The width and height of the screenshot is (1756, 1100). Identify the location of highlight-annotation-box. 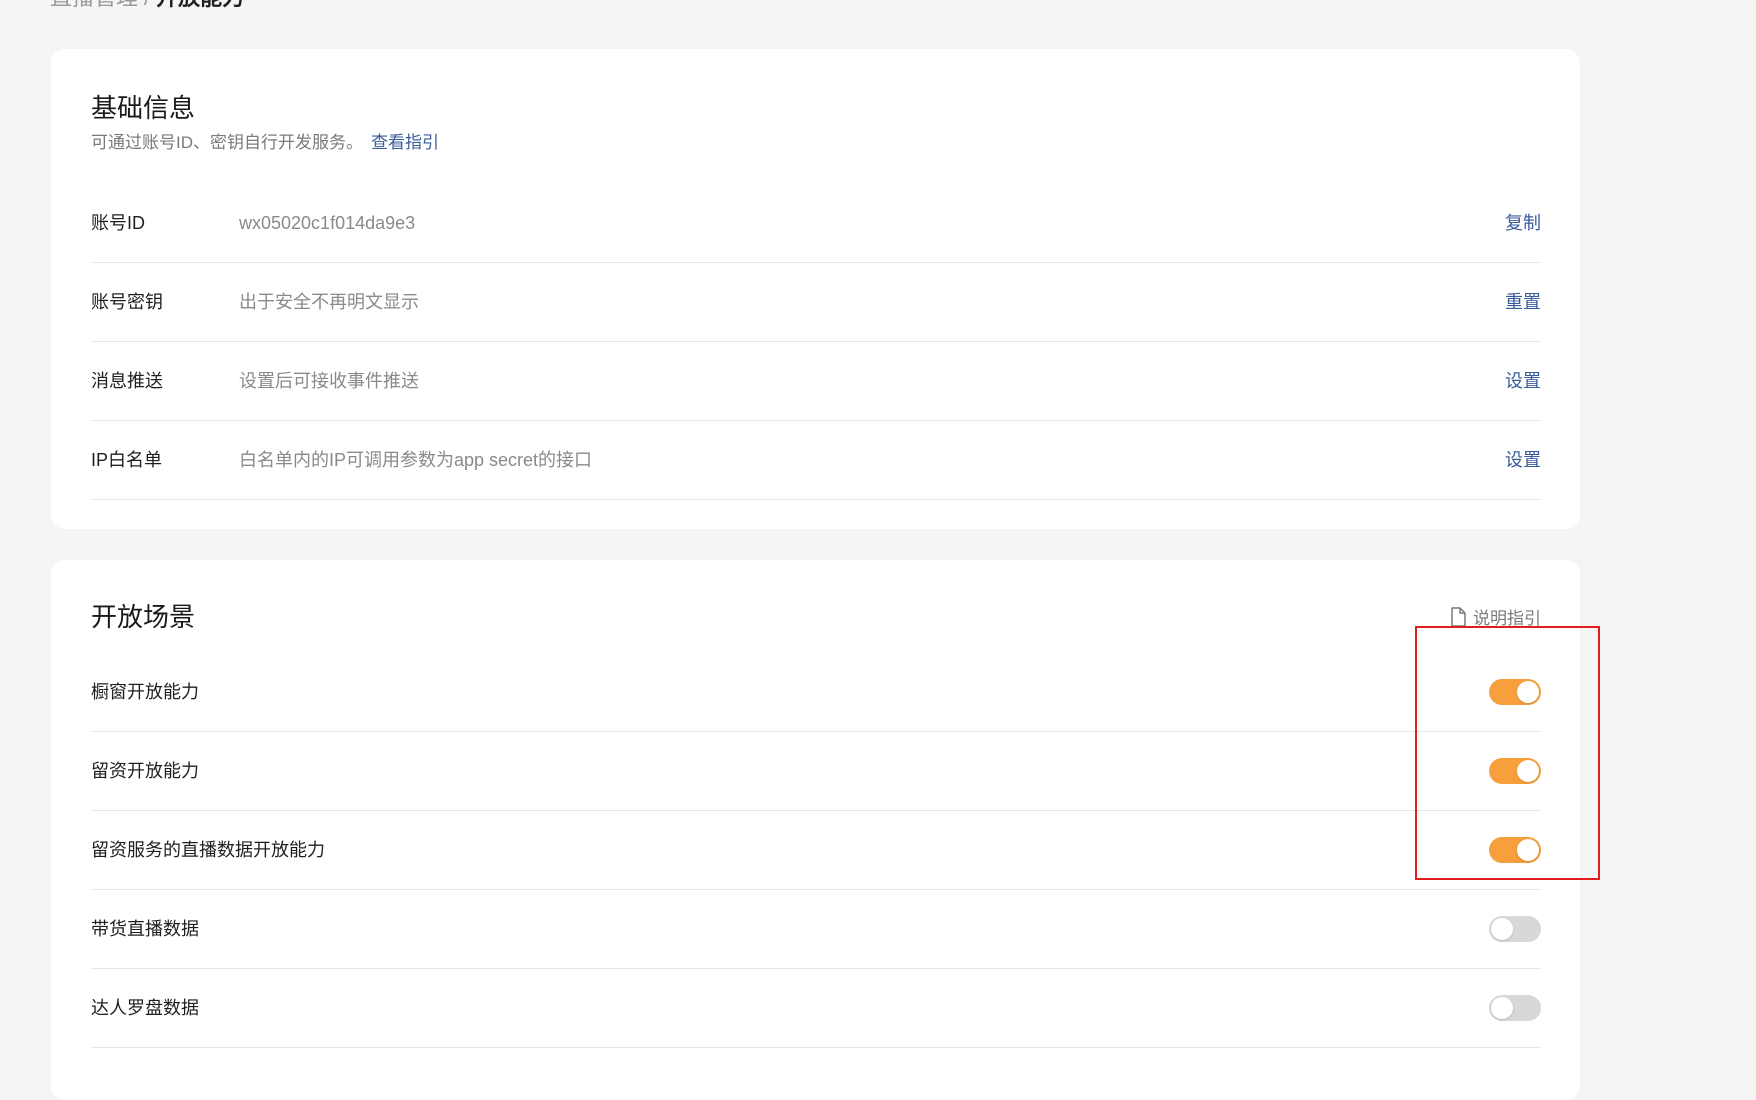
(1507, 753).